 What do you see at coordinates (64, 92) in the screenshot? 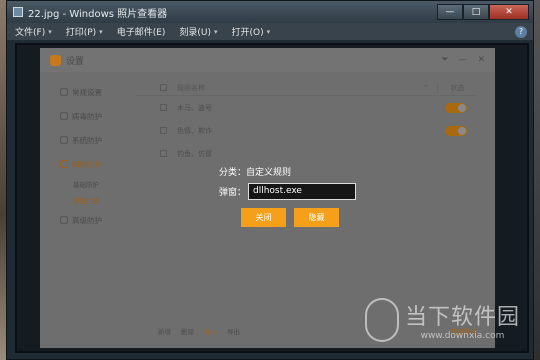
I see `gear-icon` at bounding box center [64, 92].